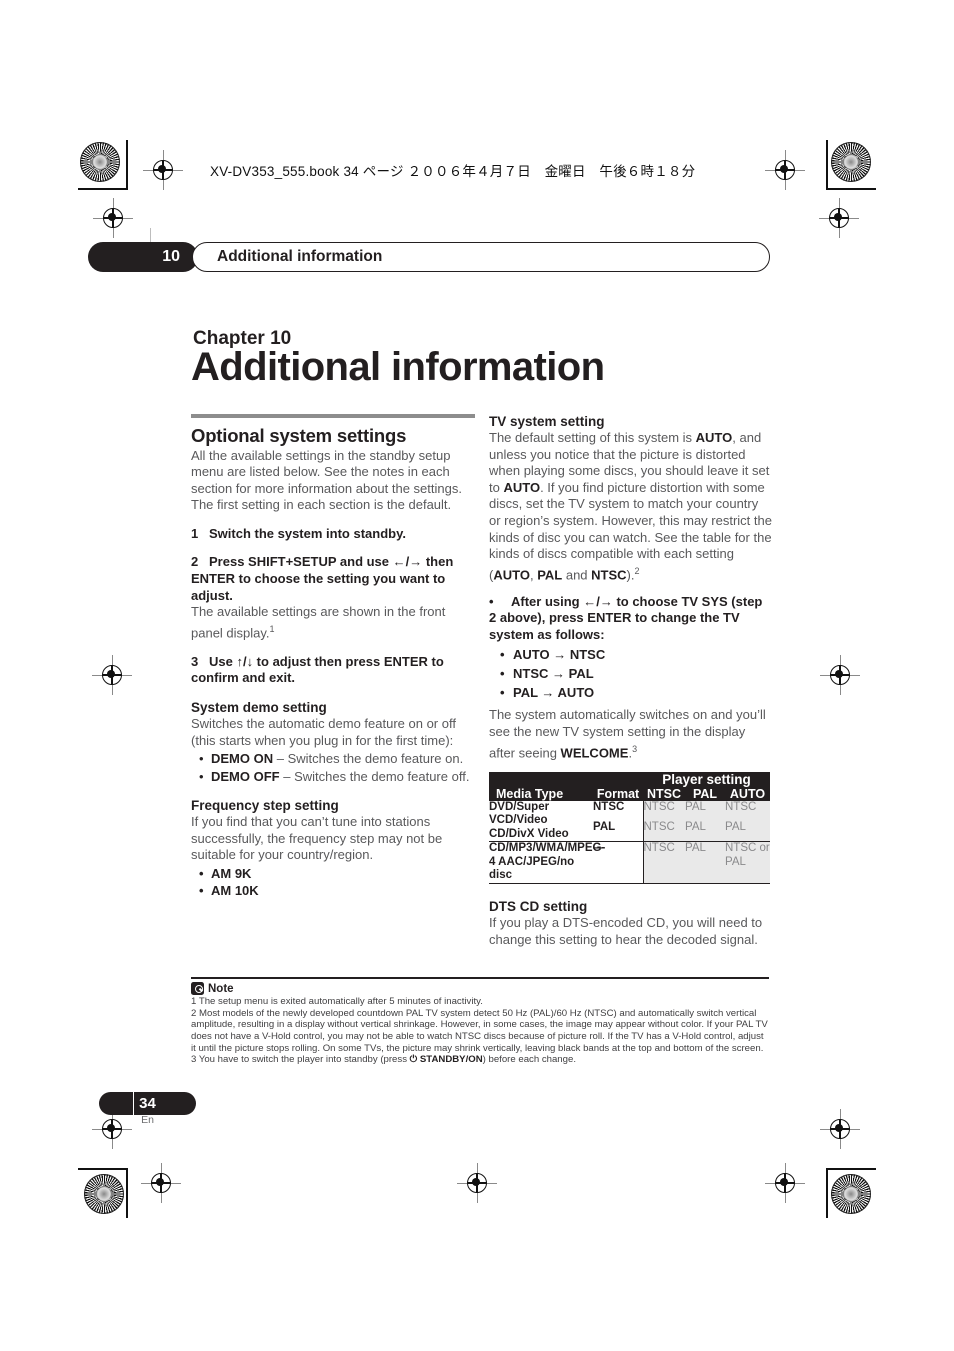 This screenshot has height=1351, width=954. I want to click on list-item: DEMO ON – Switches the demo feature on., so click(333, 759).